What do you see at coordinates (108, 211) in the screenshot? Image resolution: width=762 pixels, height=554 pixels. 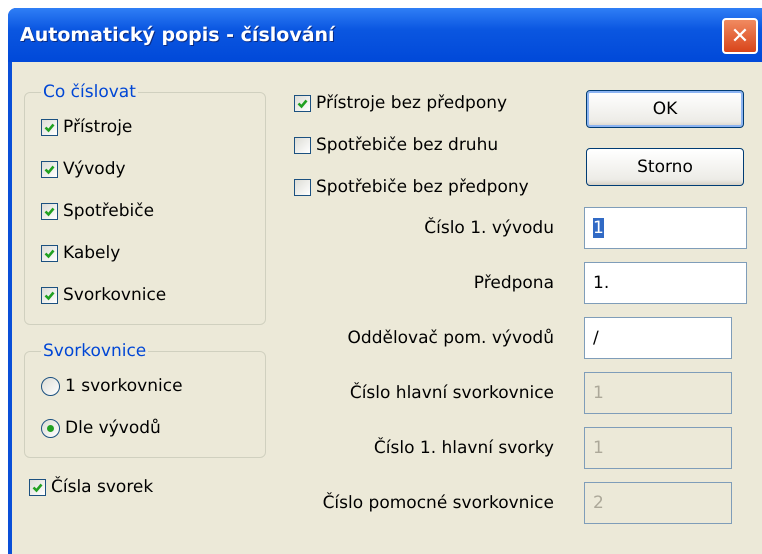 I see `checkbox-label: Spotřebiče` at bounding box center [108, 211].